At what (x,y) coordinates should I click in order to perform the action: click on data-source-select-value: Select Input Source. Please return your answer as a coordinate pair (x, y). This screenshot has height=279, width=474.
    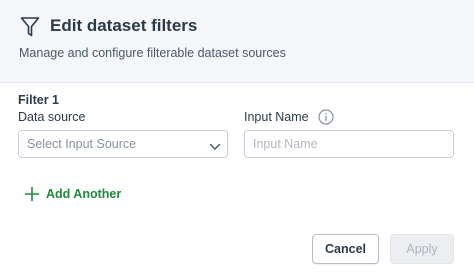
    Looking at the image, I should click on (82, 144).